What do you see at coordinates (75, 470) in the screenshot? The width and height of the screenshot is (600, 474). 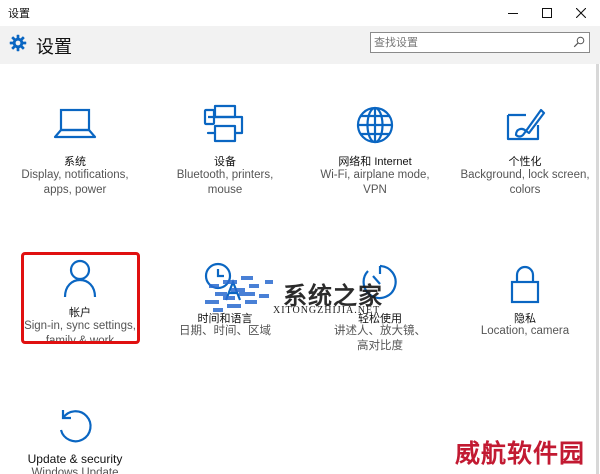 I see `tile-update-security-desc: Windows Update` at bounding box center [75, 470].